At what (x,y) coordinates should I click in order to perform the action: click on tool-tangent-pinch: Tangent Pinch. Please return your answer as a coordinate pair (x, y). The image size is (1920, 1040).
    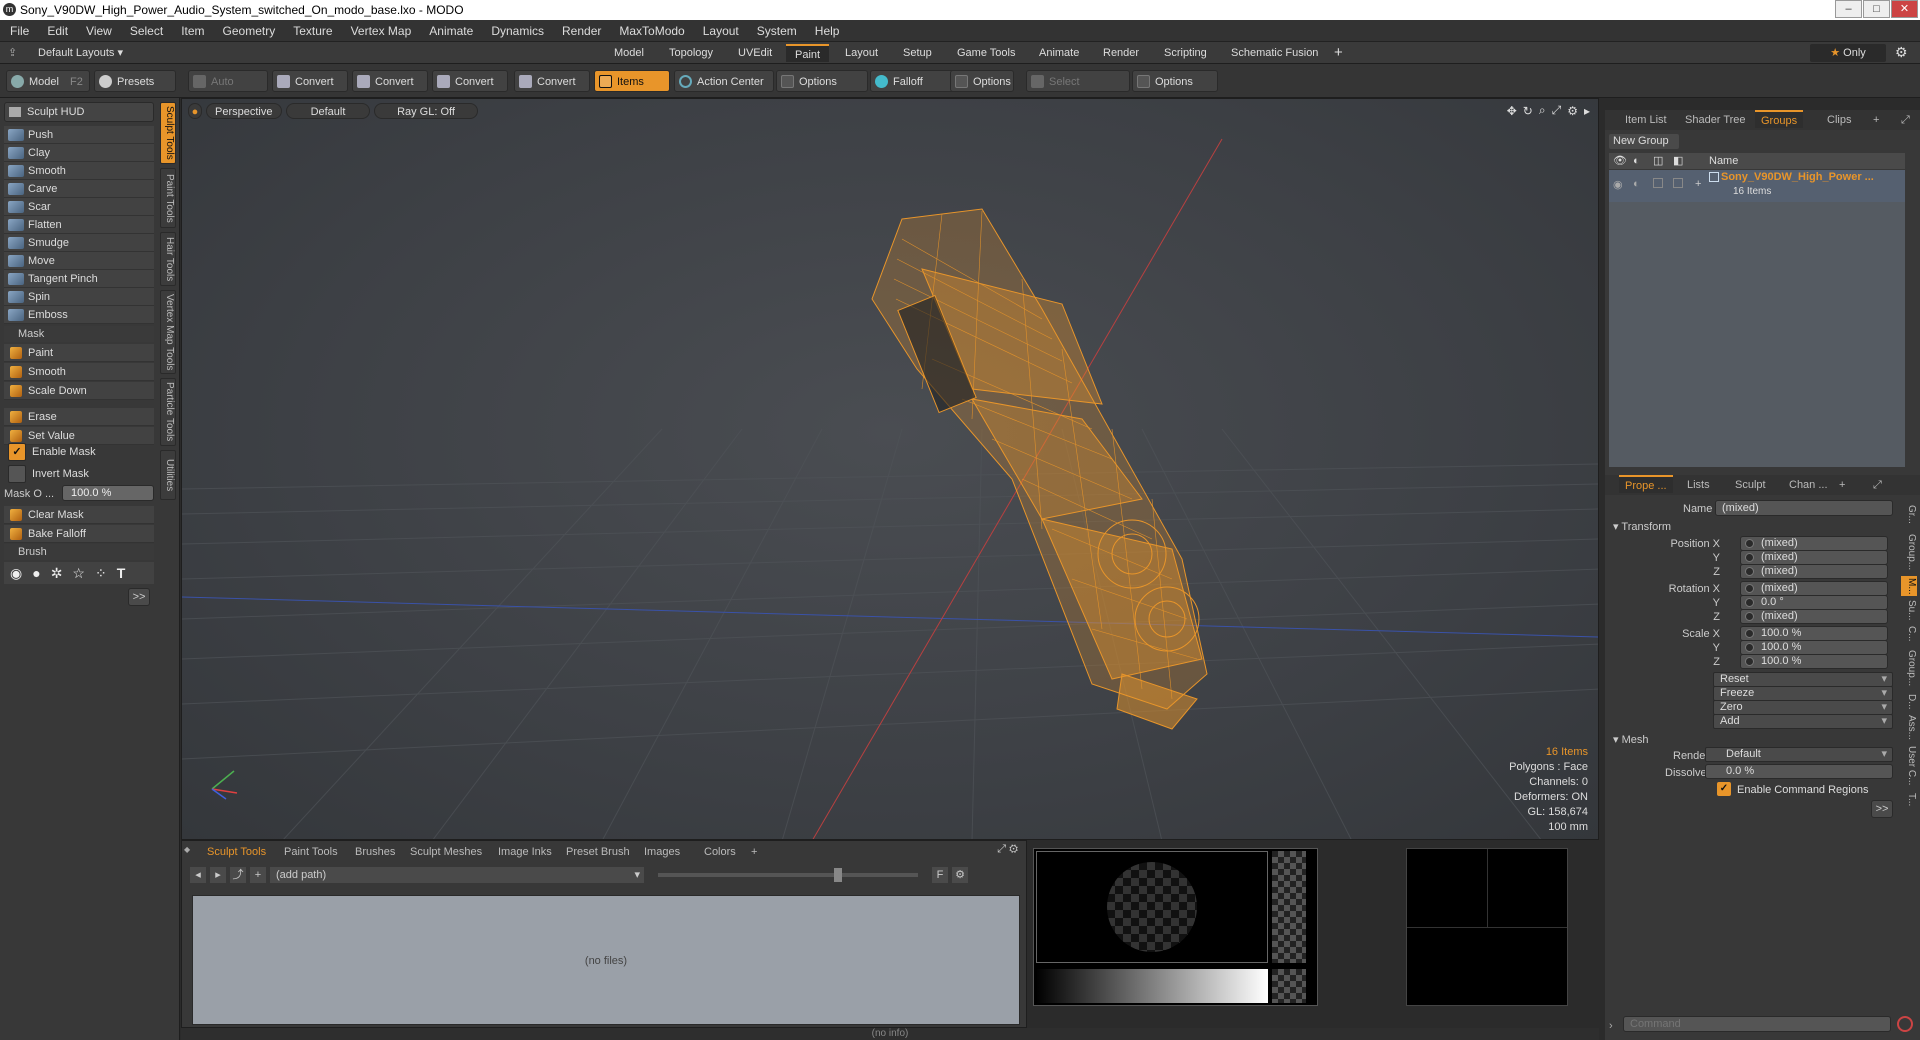
    Looking at the image, I should click on (79, 279).